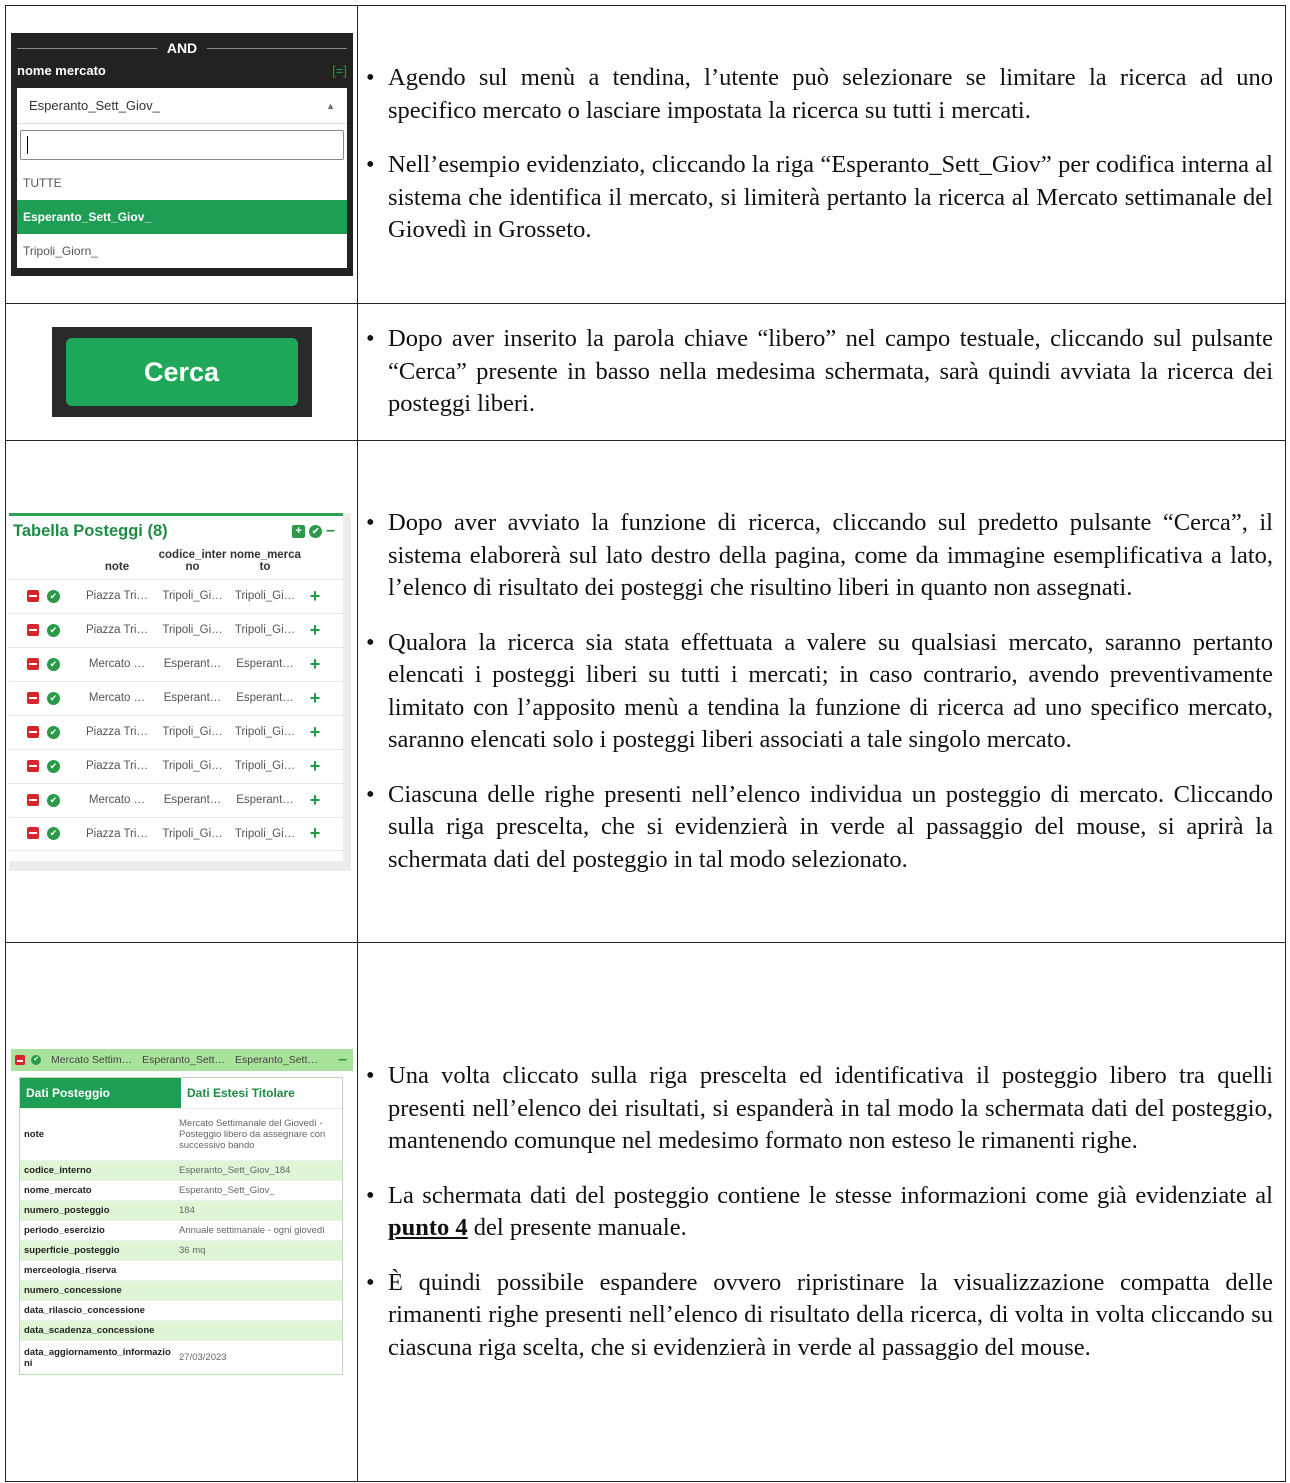  What do you see at coordinates (97, 1357) in the screenshot?
I see `field-key: data_aggiornamento_informazioni` at bounding box center [97, 1357].